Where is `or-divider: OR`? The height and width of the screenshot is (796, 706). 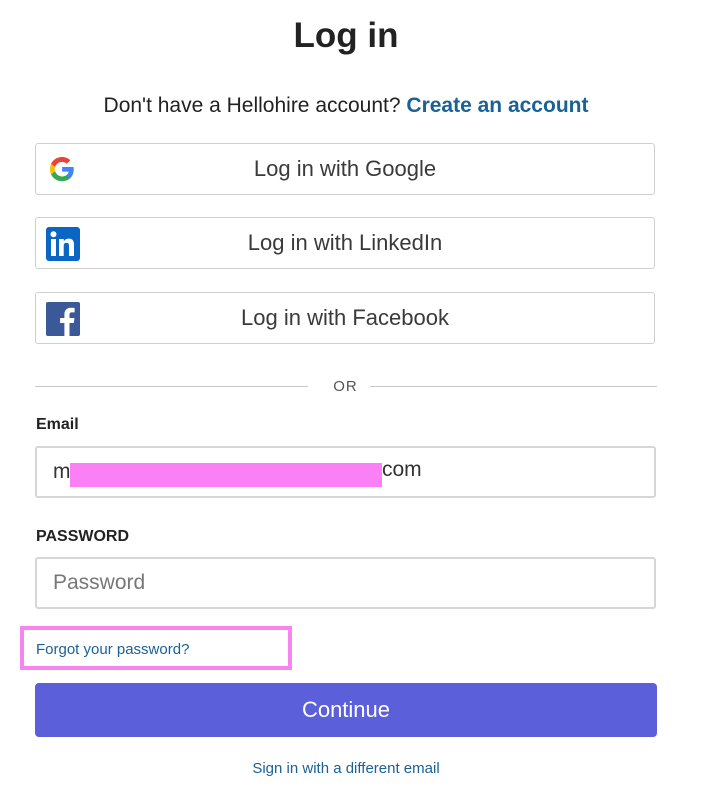
or-divider: OR is located at coordinates (346, 387).